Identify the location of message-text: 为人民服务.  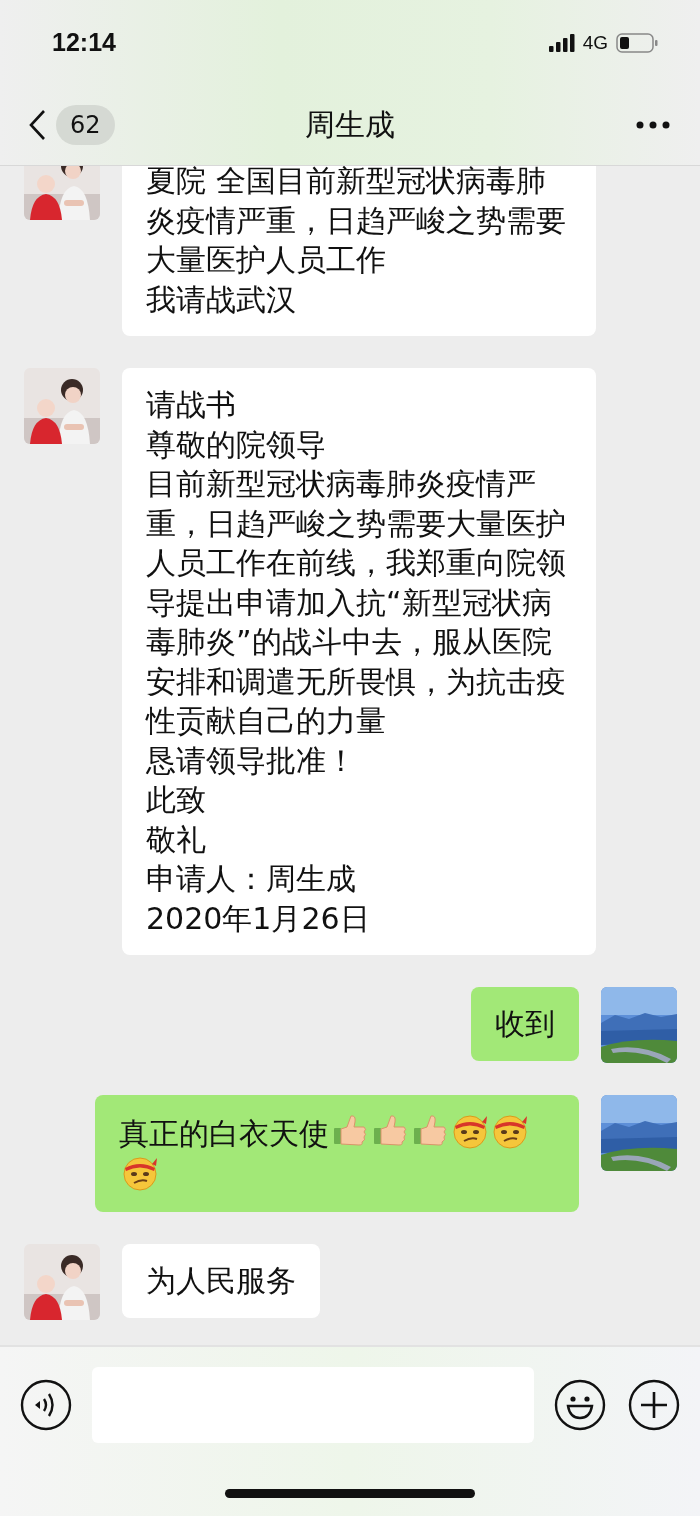
(221, 1281).